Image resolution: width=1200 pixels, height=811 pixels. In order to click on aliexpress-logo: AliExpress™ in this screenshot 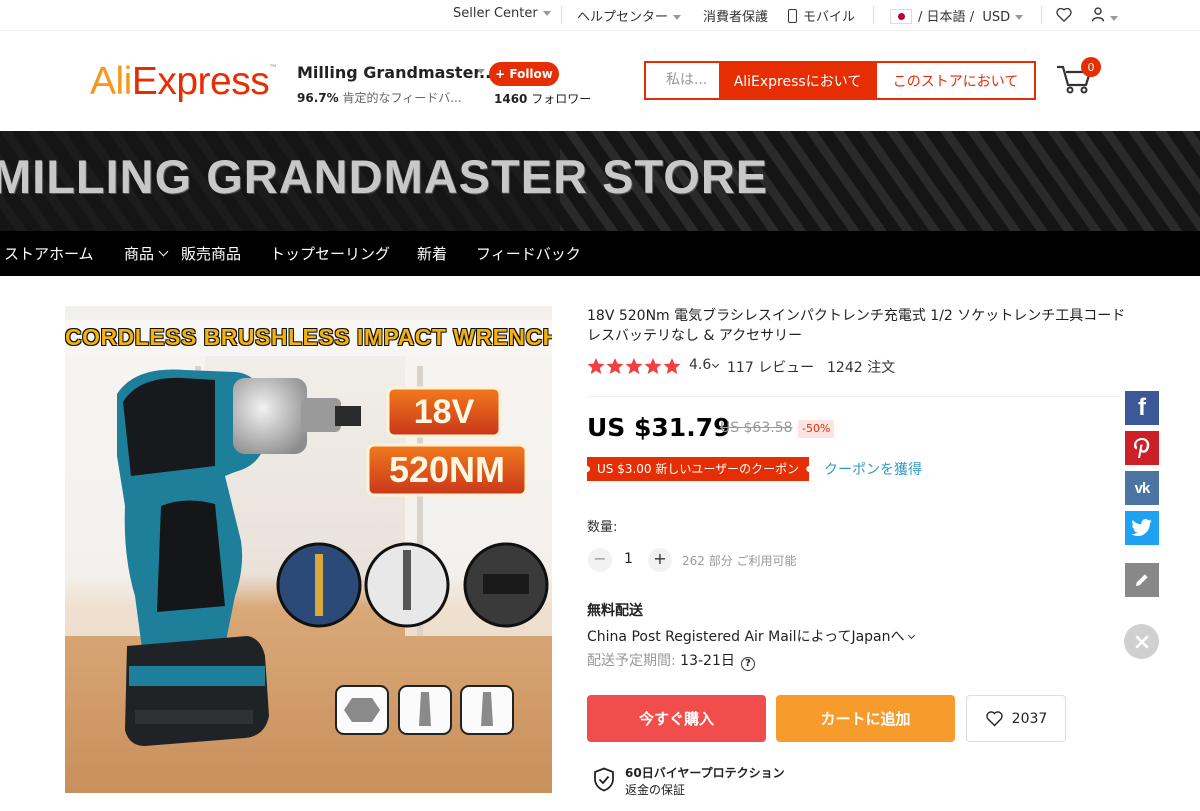, I will do `click(183, 82)`.